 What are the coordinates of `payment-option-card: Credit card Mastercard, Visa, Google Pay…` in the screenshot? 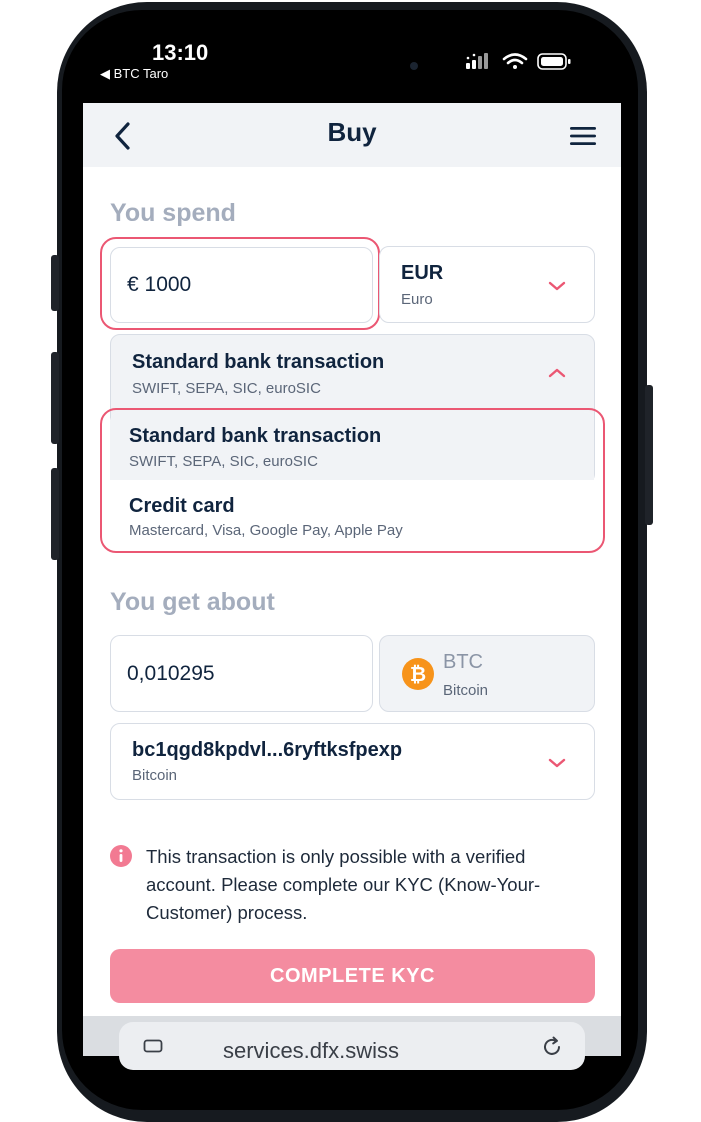 It's located at (352, 515).